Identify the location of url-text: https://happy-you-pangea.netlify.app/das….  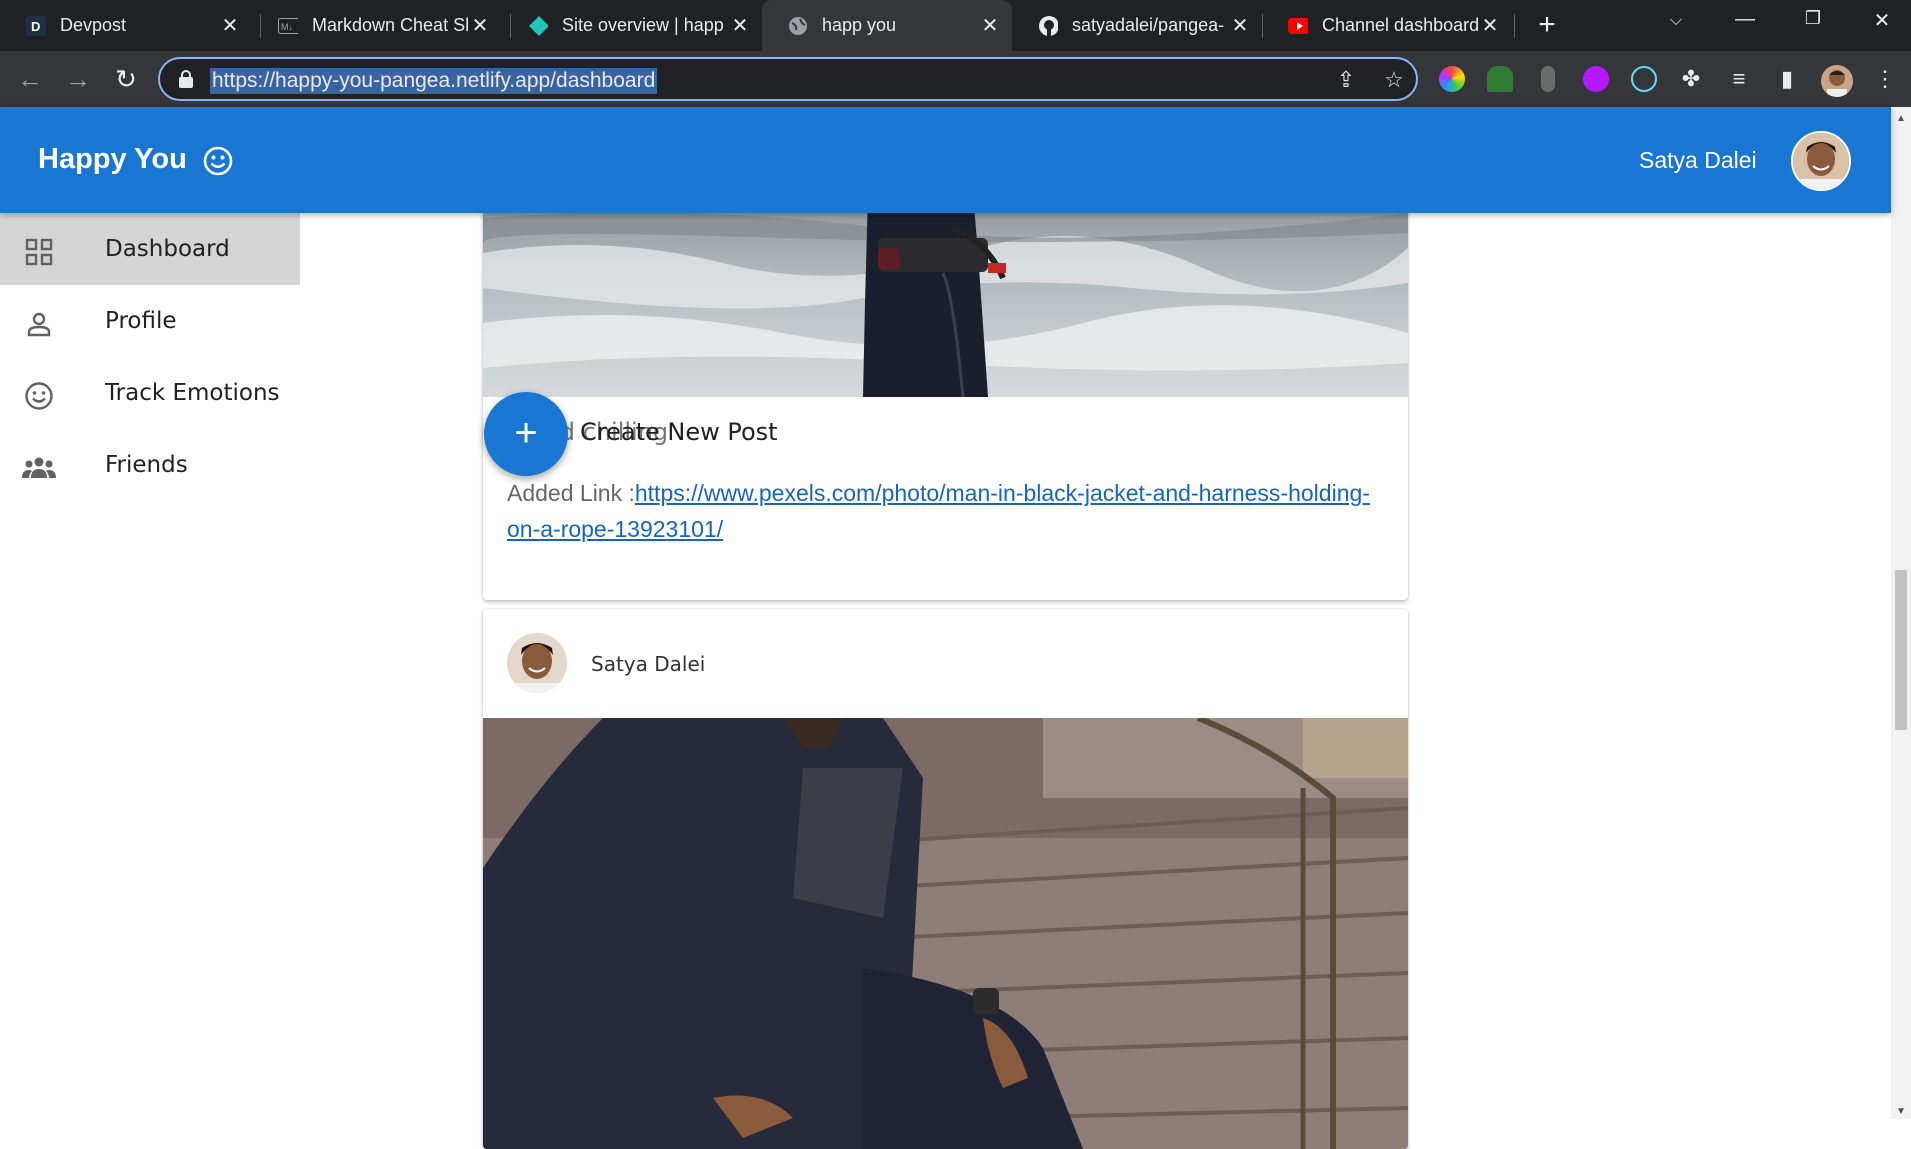
(434, 81).